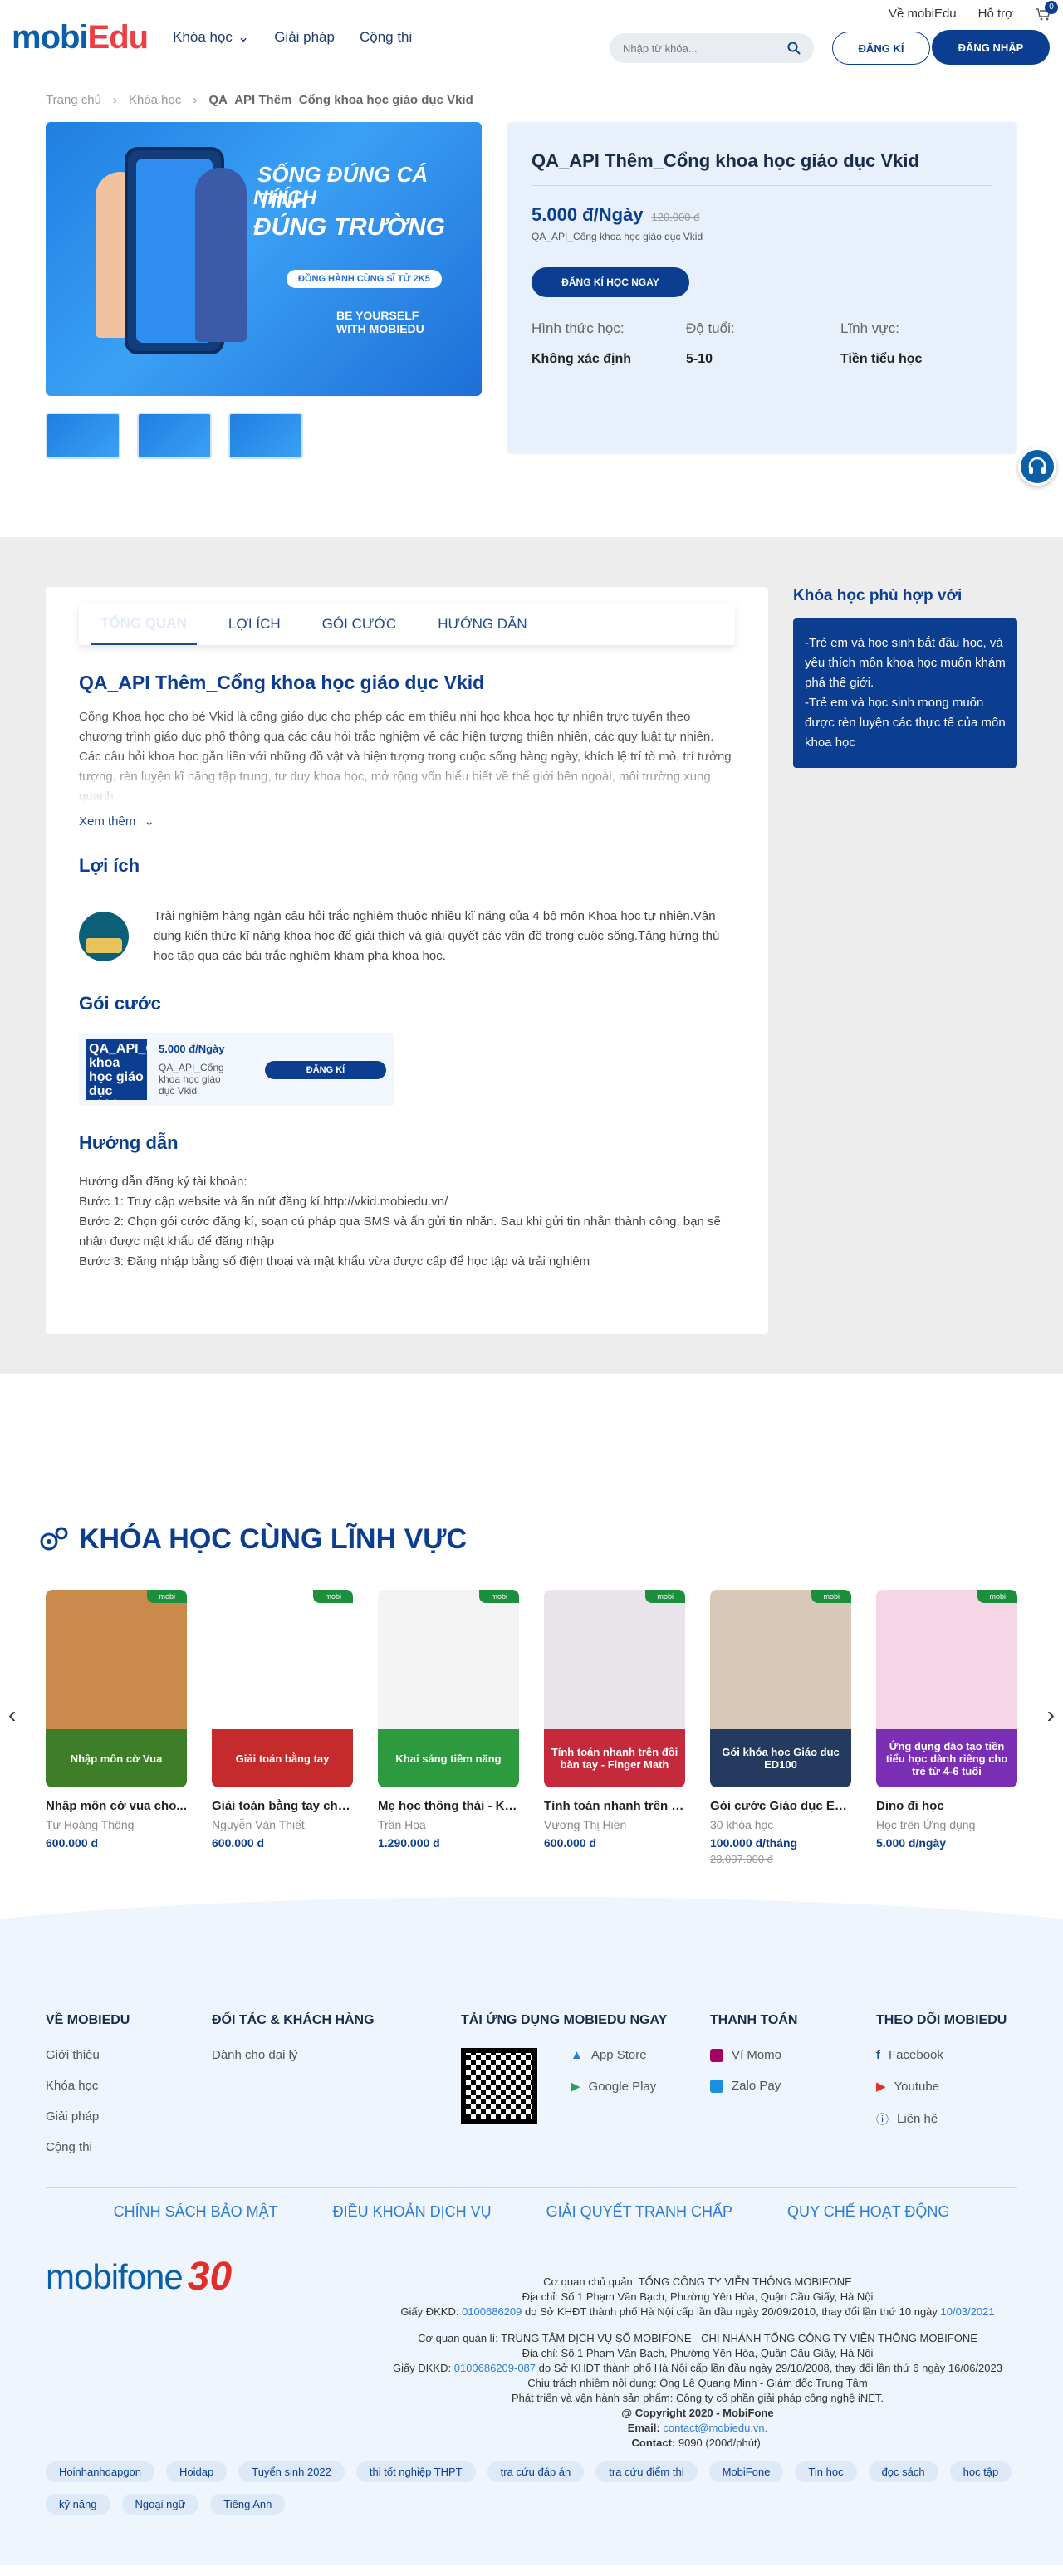 The width and height of the screenshot is (1063, 2576). What do you see at coordinates (715, 2428) in the screenshot?
I see `email-link: contact@mobiedu.vn.` at bounding box center [715, 2428].